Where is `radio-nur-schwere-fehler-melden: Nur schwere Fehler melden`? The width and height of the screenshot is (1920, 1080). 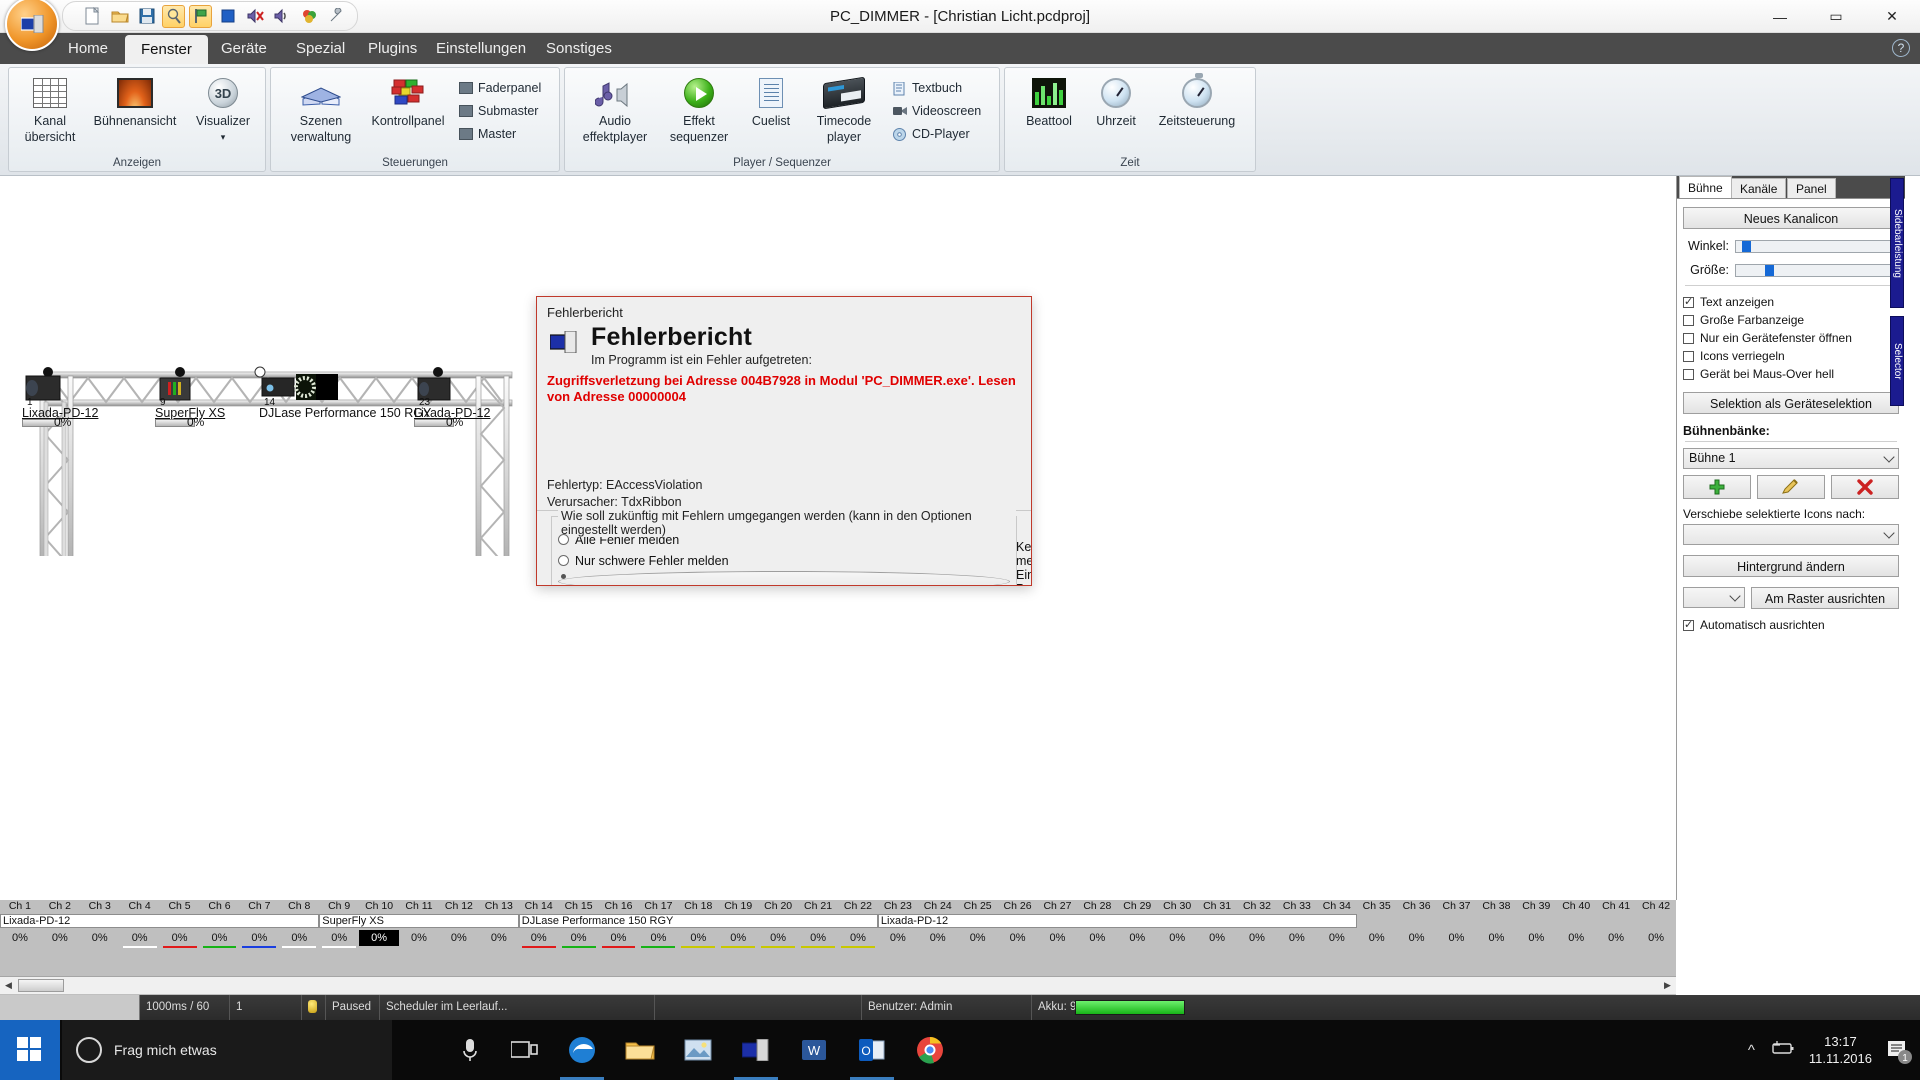
radio-nur-schwere-fehler-melden: Nur schwere Fehler melden is located at coordinates (784, 560).